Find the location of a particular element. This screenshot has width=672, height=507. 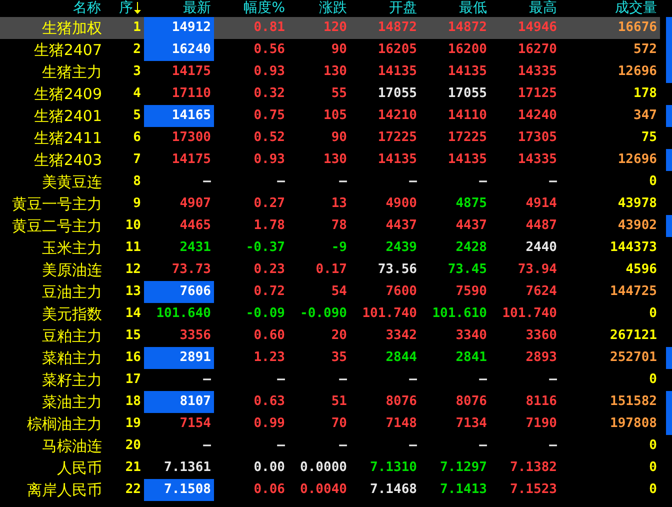

table-cell-text: -0.090 is located at coordinates (323, 314).